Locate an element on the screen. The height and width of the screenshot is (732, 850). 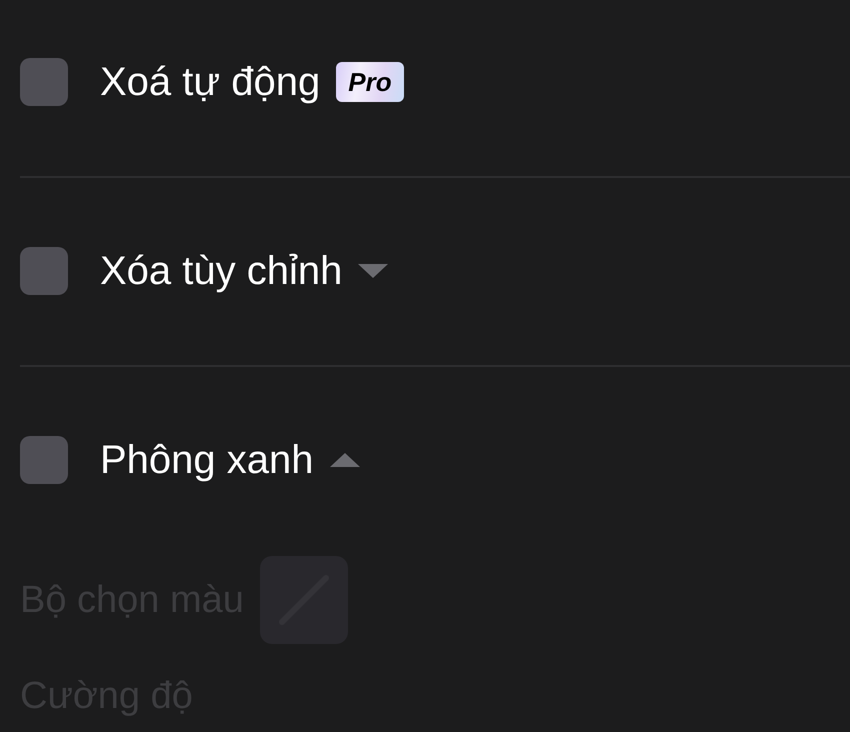
pro-badge: Pro is located at coordinates (370, 82).